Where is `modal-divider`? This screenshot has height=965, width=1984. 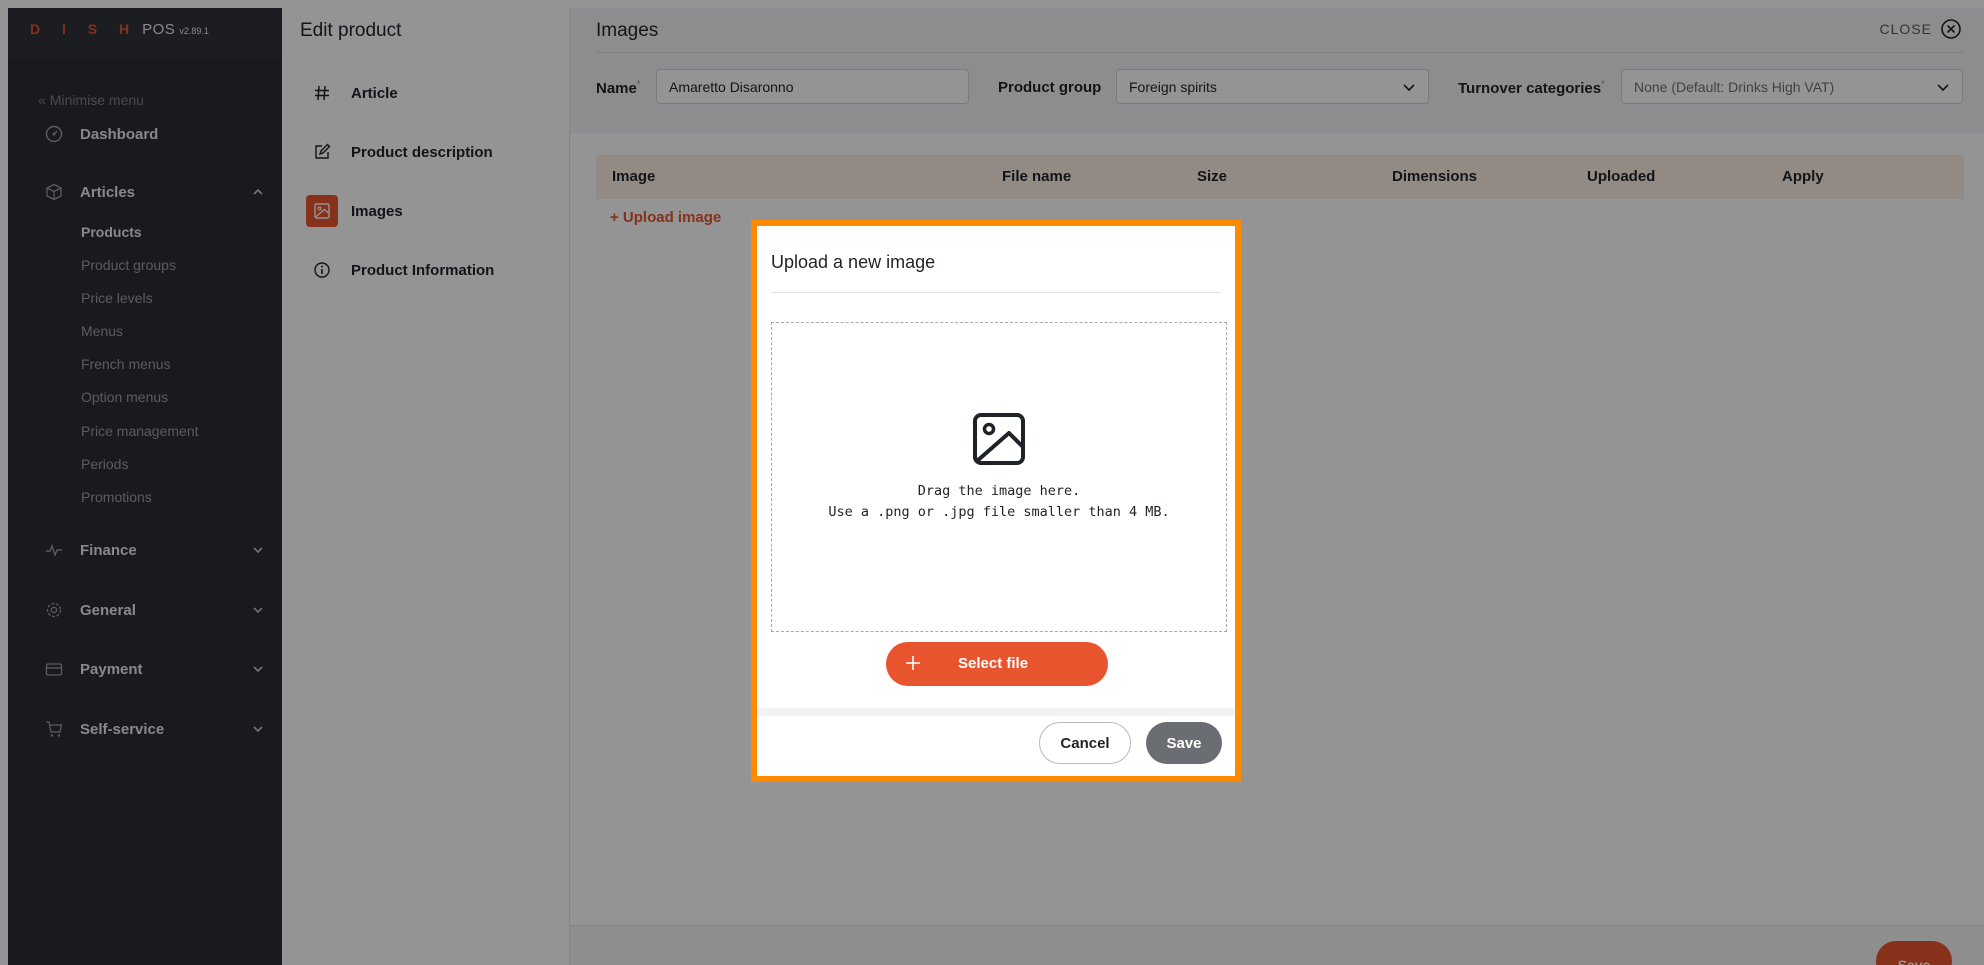
modal-divider is located at coordinates (996, 292).